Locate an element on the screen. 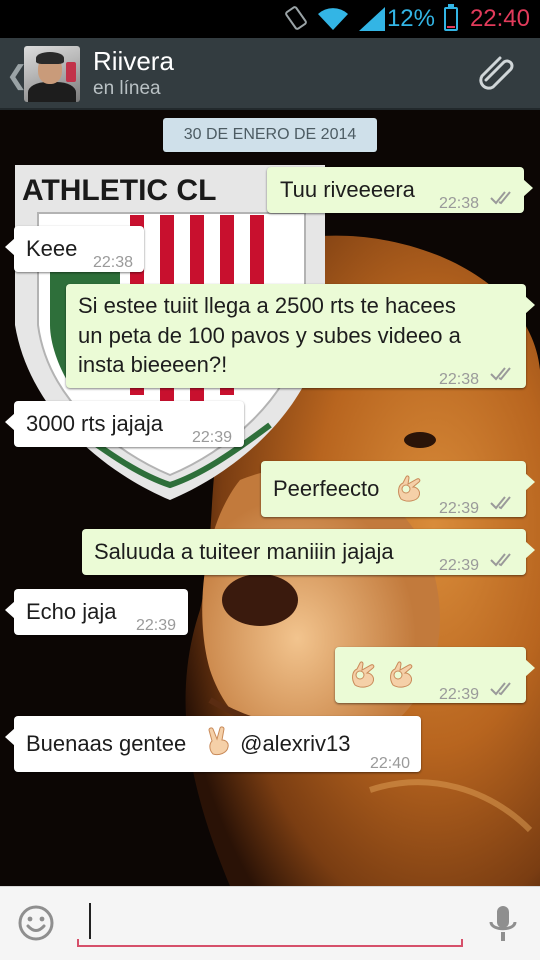 The height and width of the screenshot is (960, 540). message-text: Saluuda a tuiteer maniiin jajaja is located at coordinates (244, 551).